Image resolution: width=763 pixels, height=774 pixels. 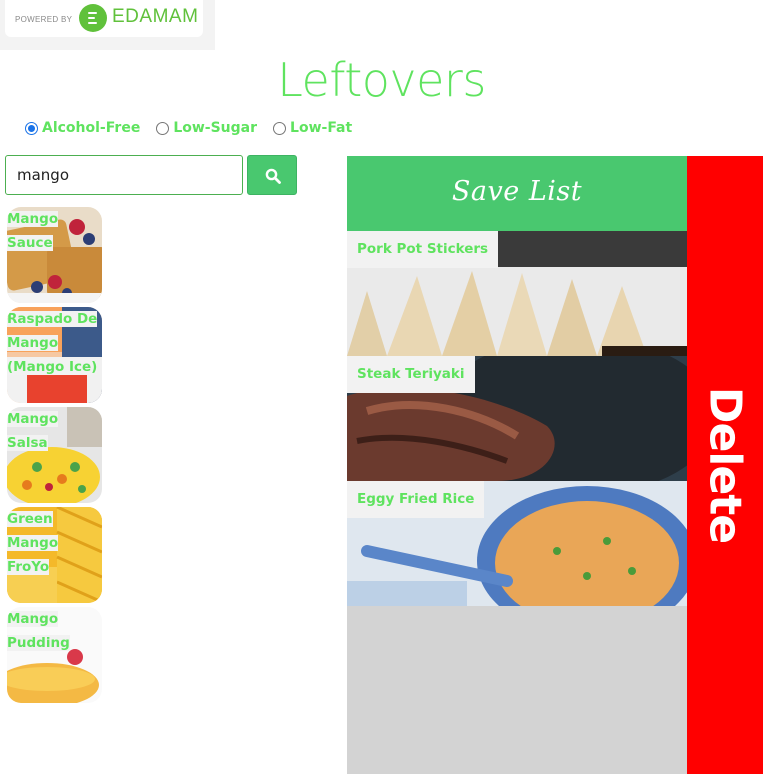 What do you see at coordinates (33, 231) in the screenshot?
I see `result-title: Mango Sauce` at bounding box center [33, 231].